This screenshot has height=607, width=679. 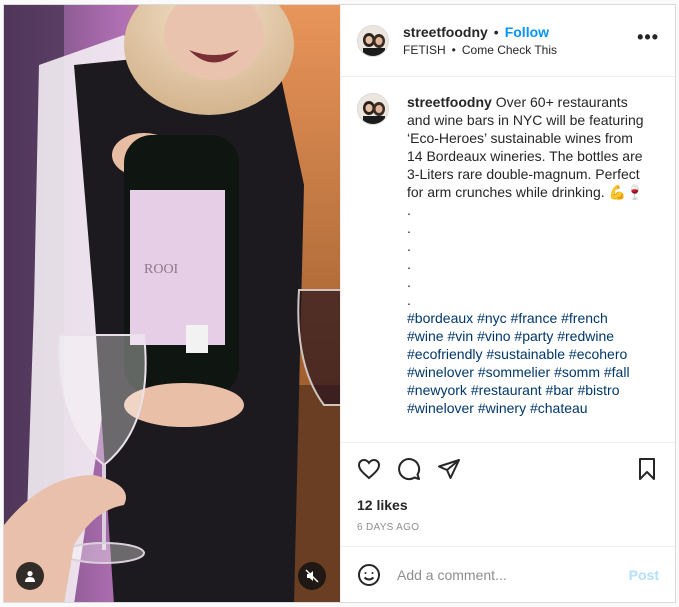 What do you see at coordinates (533, 336) in the screenshot?
I see `hashtag-link: #party` at bounding box center [533, 336].